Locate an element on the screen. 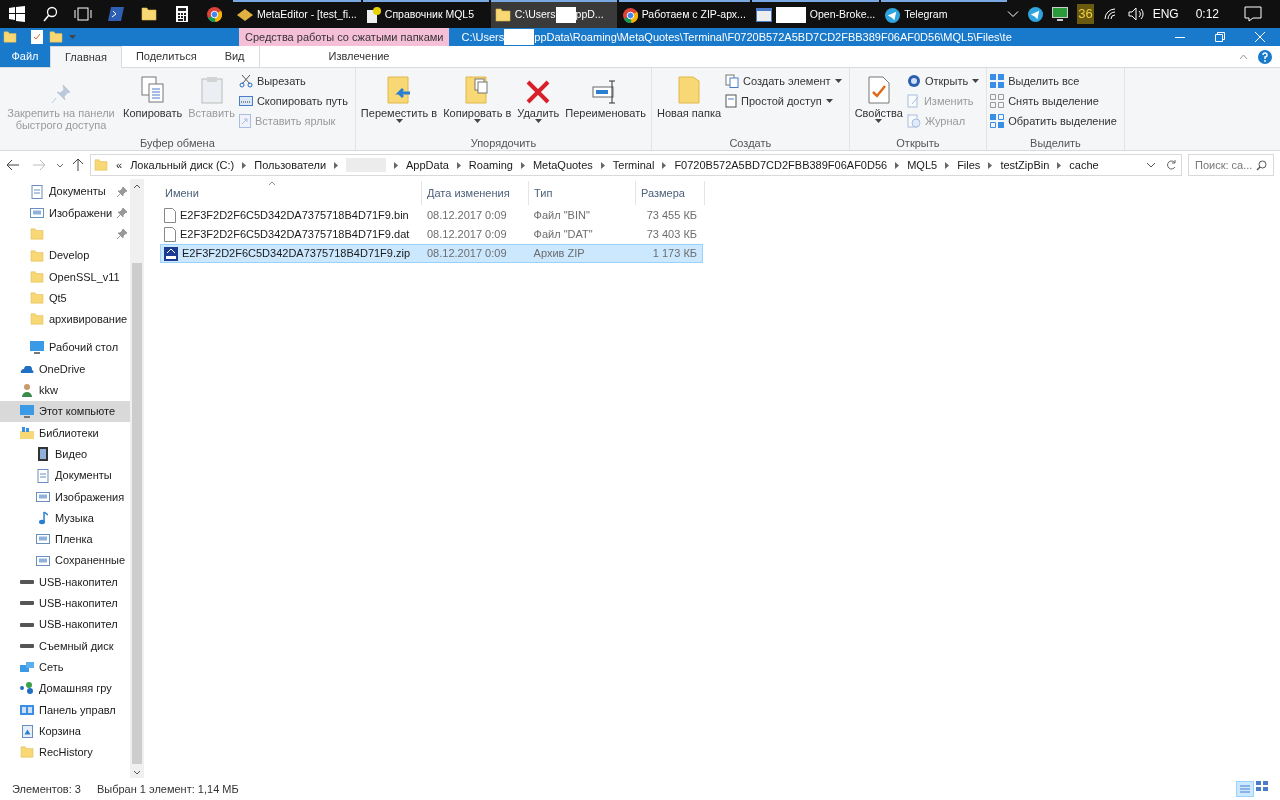  scroll-down-icon is located at coordinates (137, 772).